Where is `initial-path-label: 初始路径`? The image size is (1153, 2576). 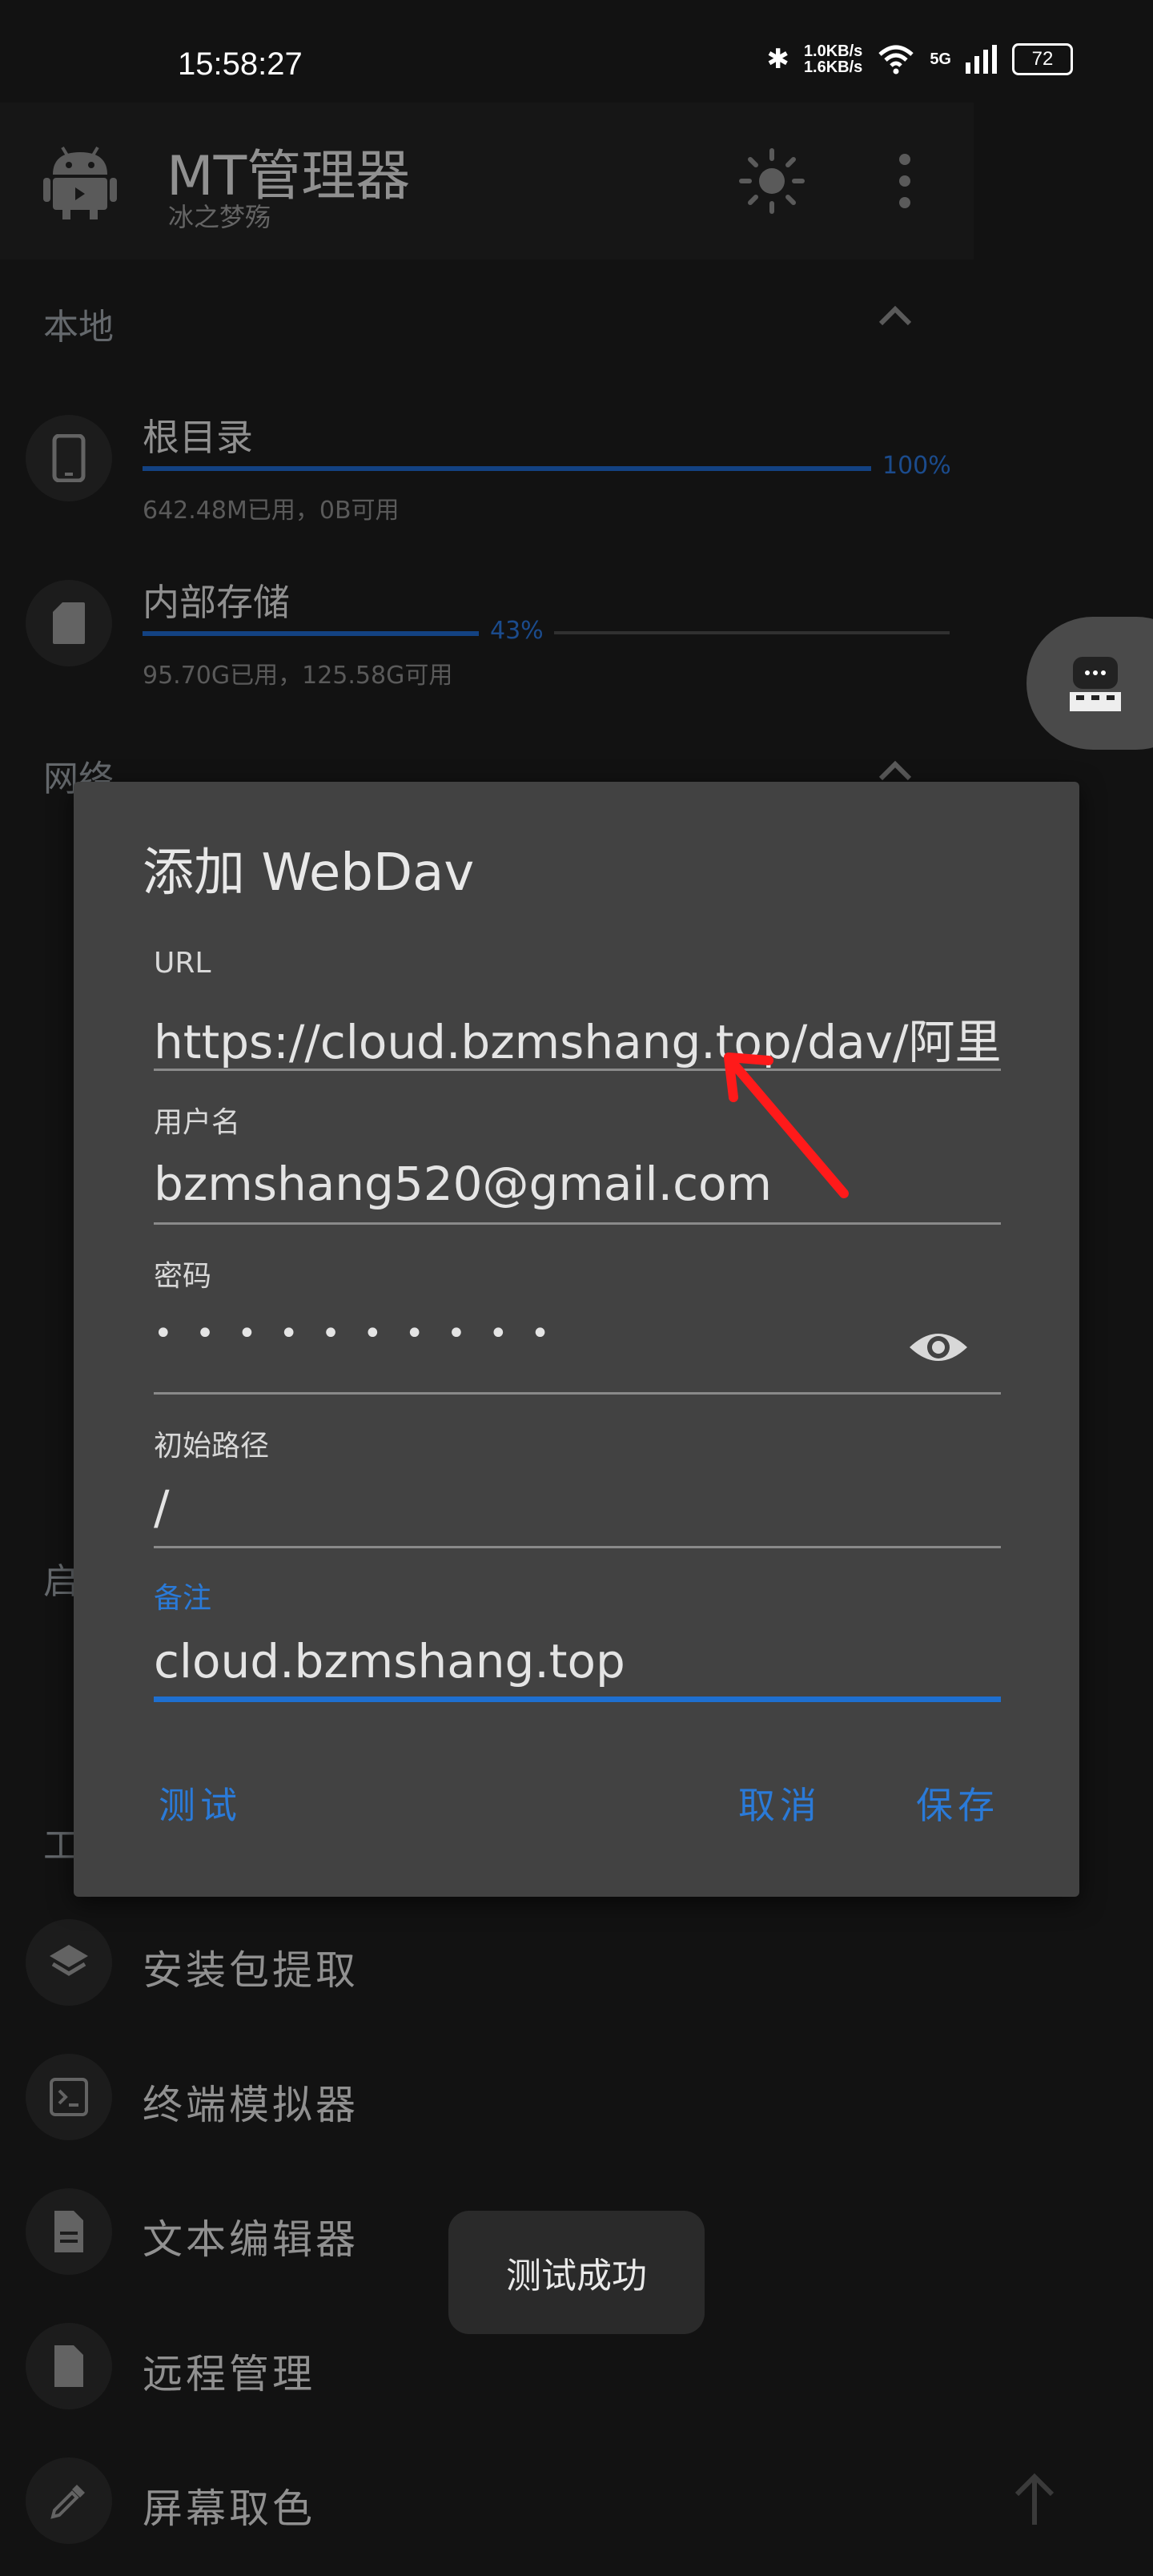 initial-path-label: 初始路径 is located at coordinates (212, 1446).